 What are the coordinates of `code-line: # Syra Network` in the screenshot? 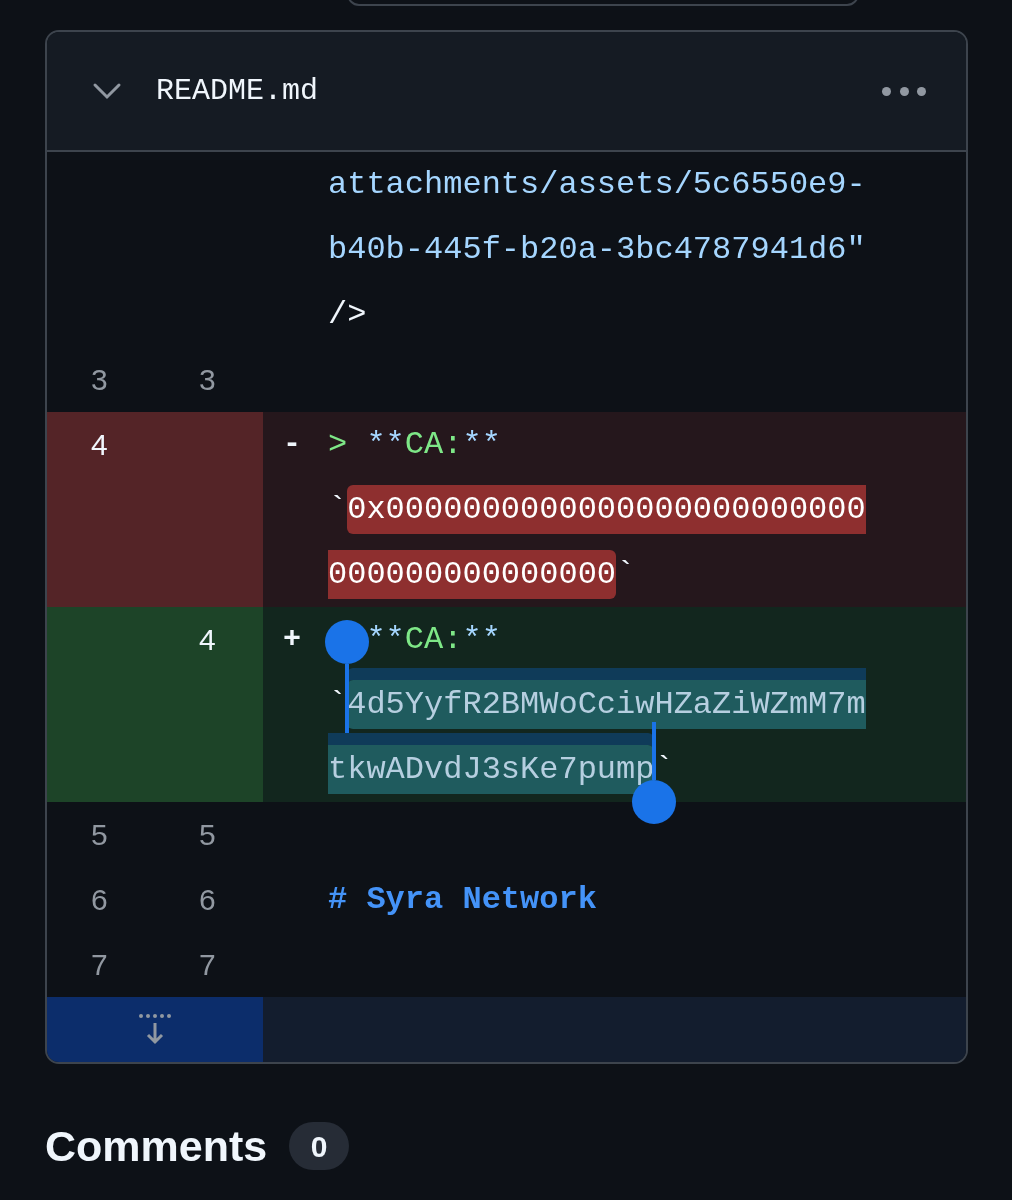 It's located at (463, 900).